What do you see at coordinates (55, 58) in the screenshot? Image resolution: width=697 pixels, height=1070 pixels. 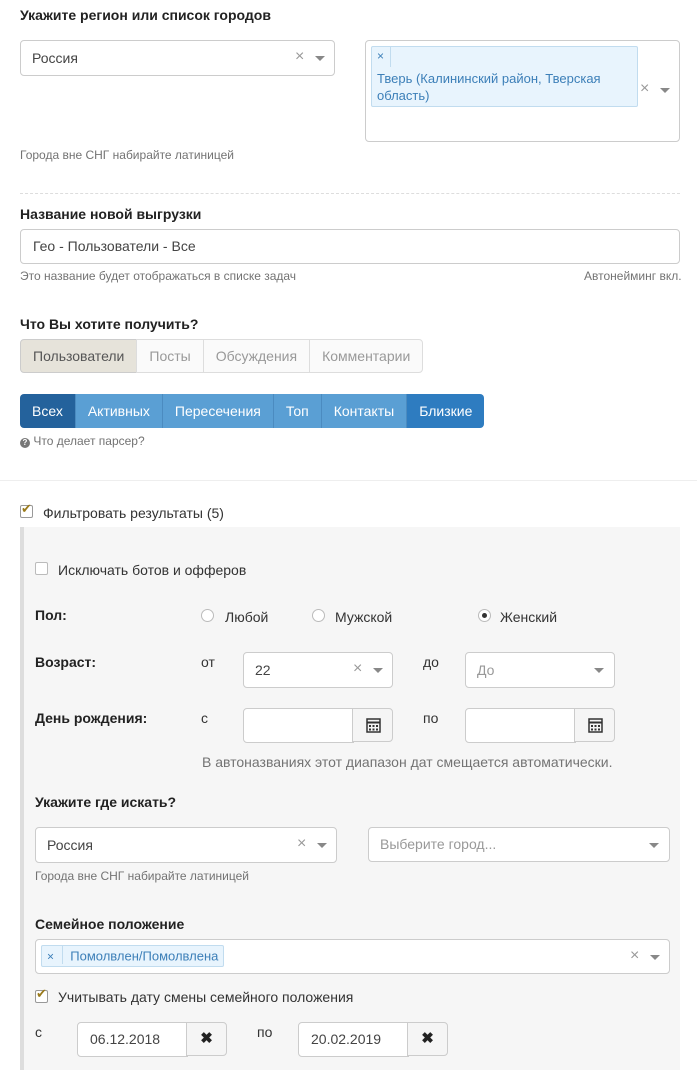 I see `country-value: Россия` at bounding box center [55, 58].